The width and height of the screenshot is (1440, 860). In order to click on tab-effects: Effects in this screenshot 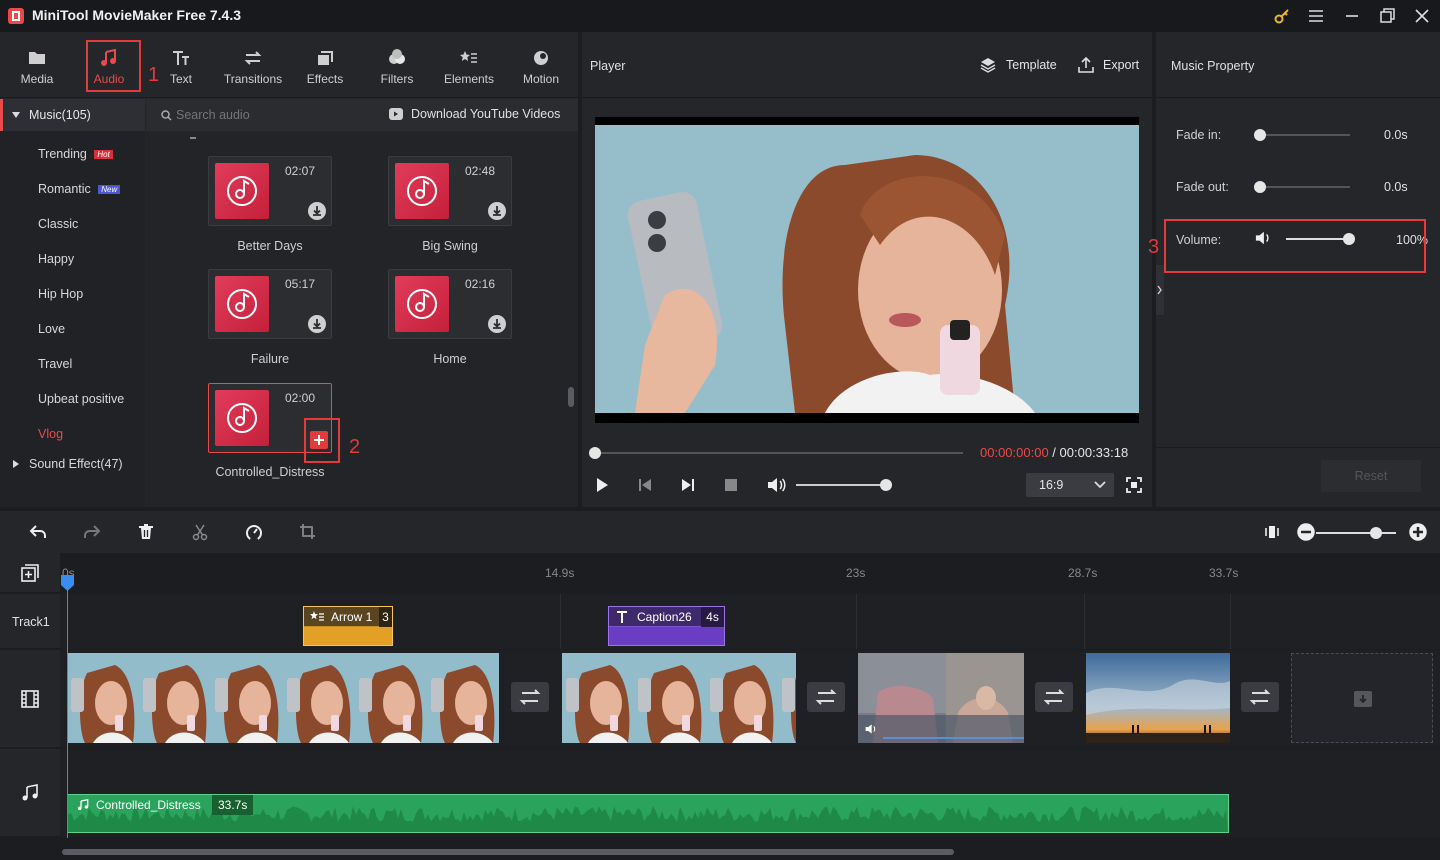, I will do `click(325, 66)`.